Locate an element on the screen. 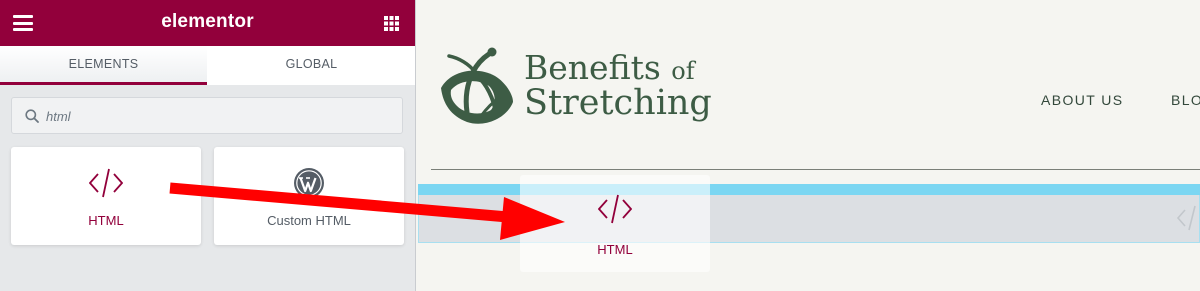  search-input is located at coordinates (216, 116).